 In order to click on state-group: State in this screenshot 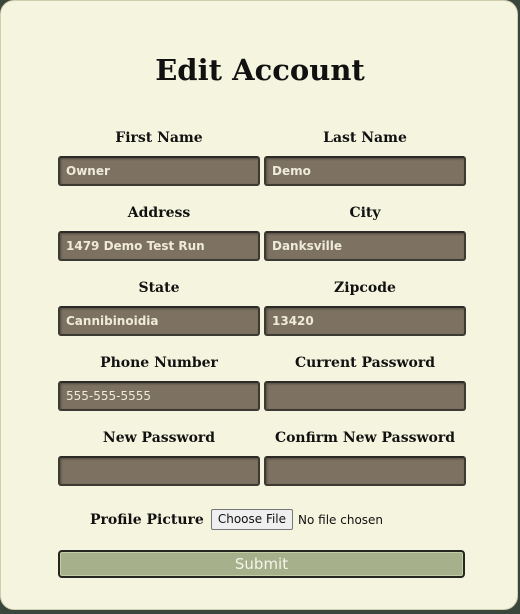, I will do `click(159, 307)`.